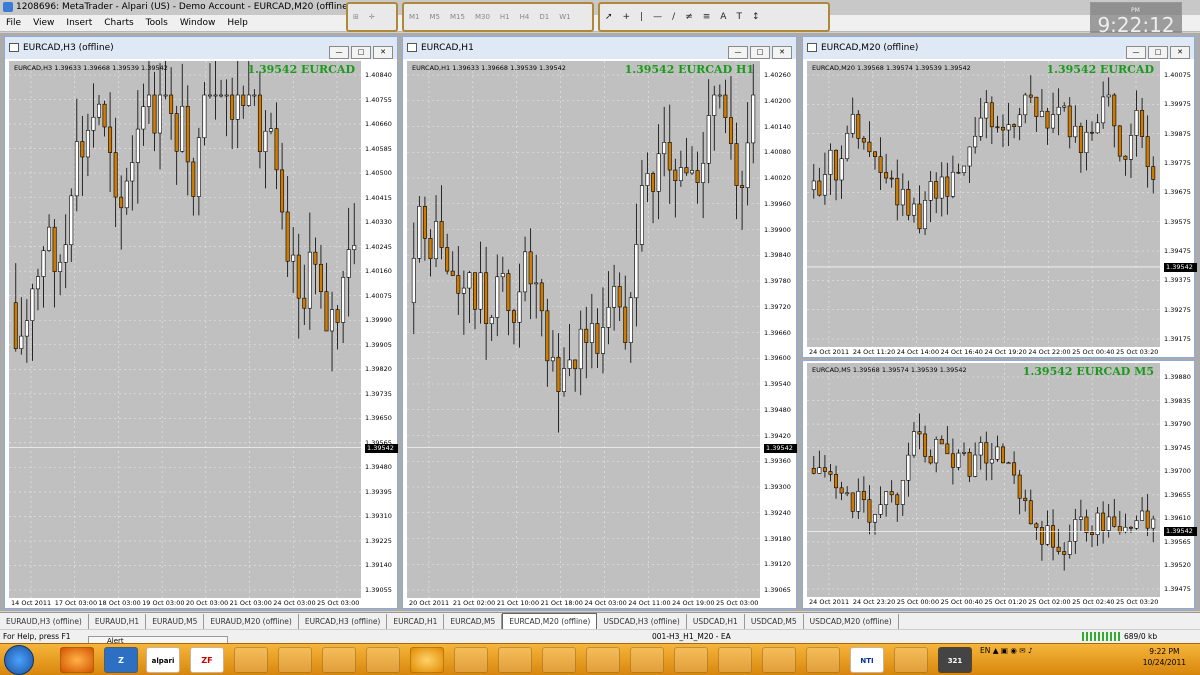  I want to click on menu-tools: Tools, so click(157, 23).